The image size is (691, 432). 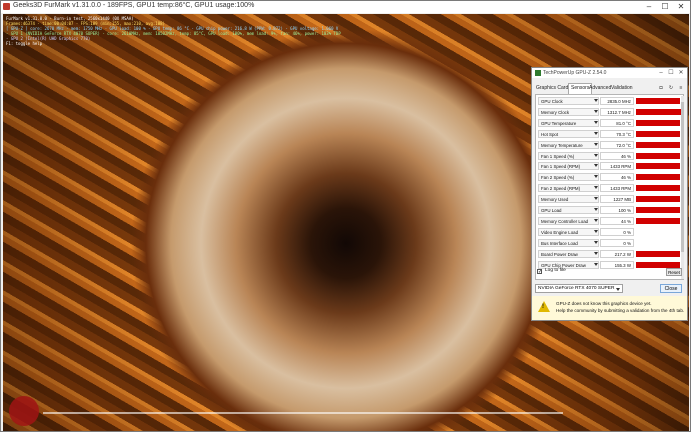 I want to click on sensor-value: 1227 MB, so click(x=617, y=199).